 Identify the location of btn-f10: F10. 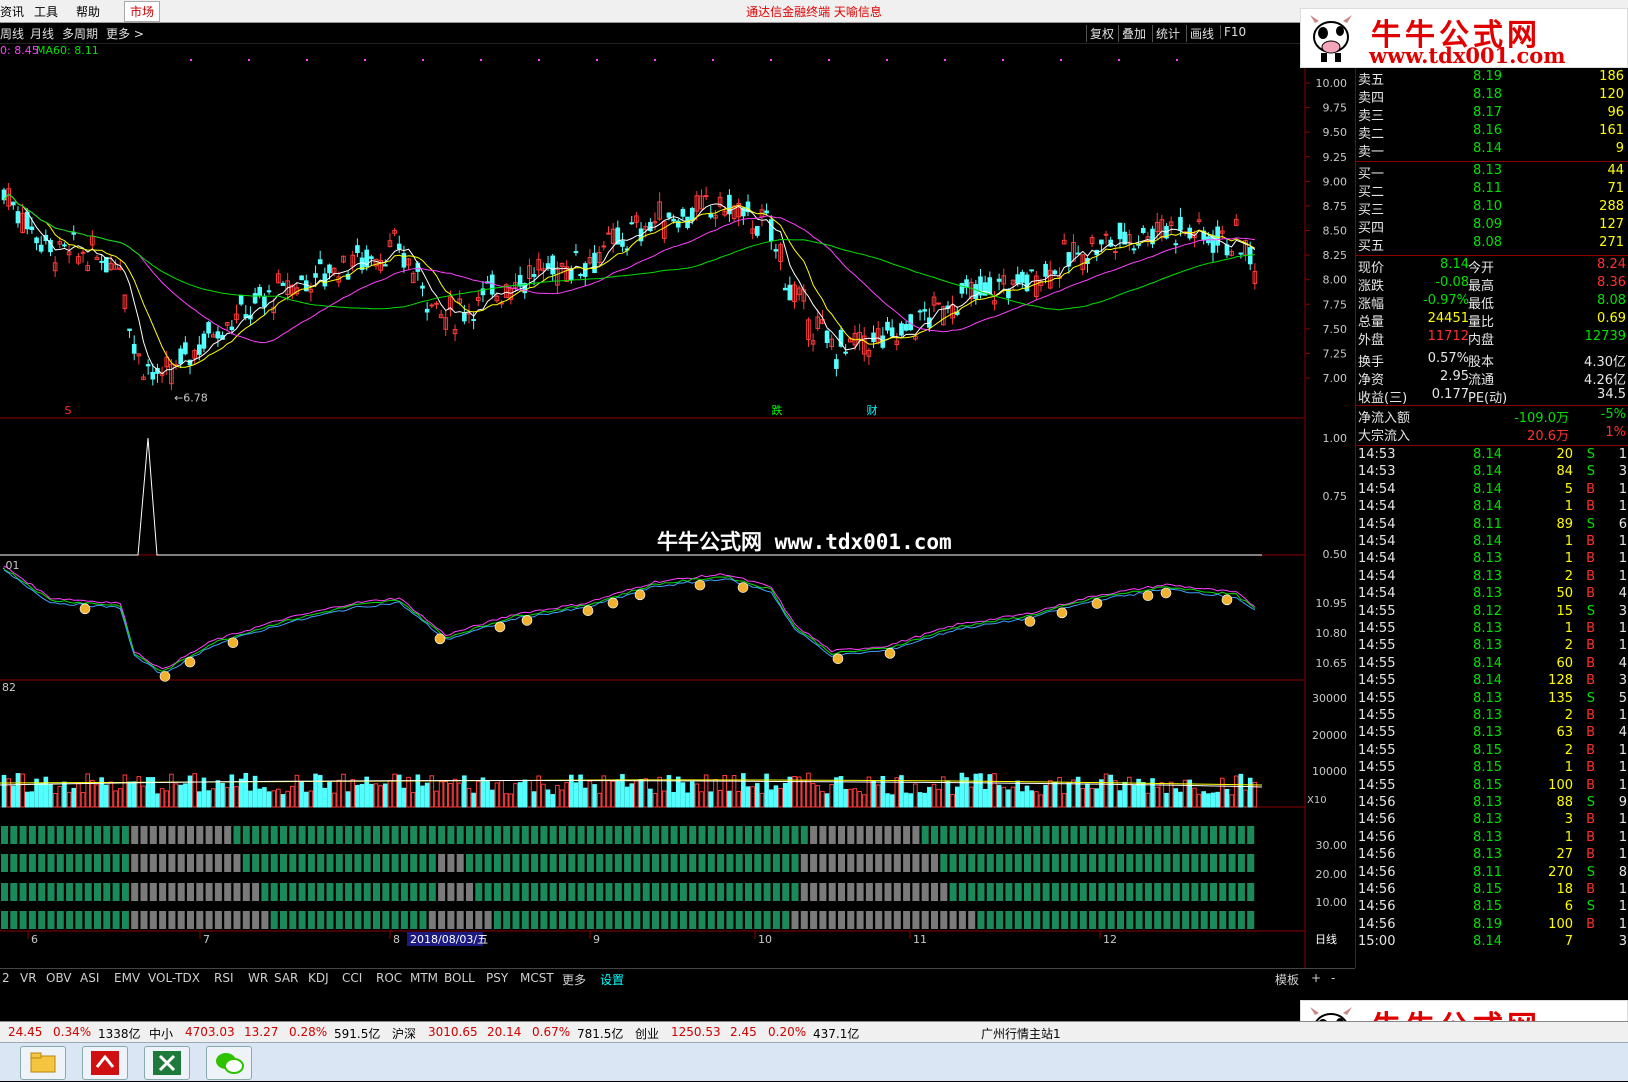
(1234, 32).